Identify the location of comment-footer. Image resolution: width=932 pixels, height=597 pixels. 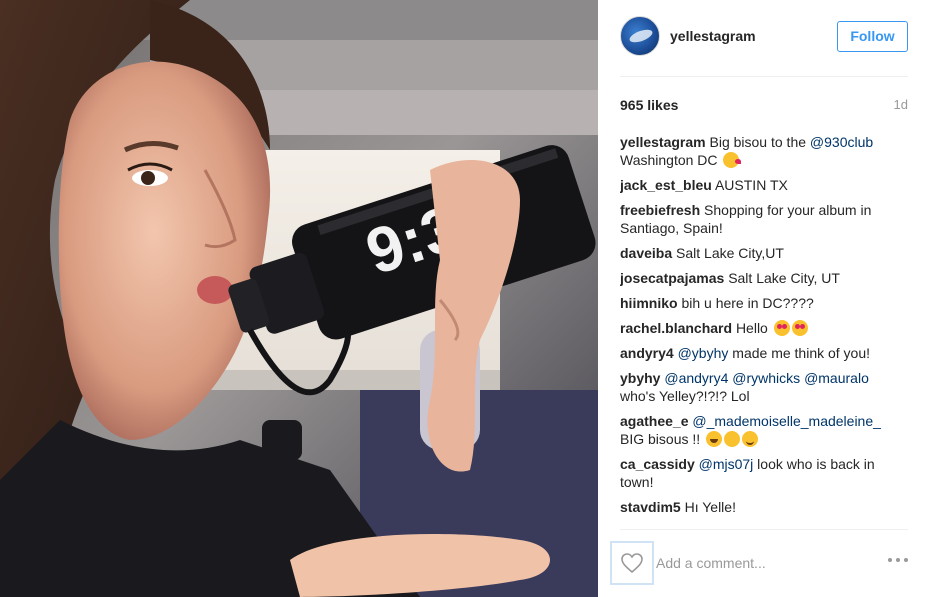
(765, 563).